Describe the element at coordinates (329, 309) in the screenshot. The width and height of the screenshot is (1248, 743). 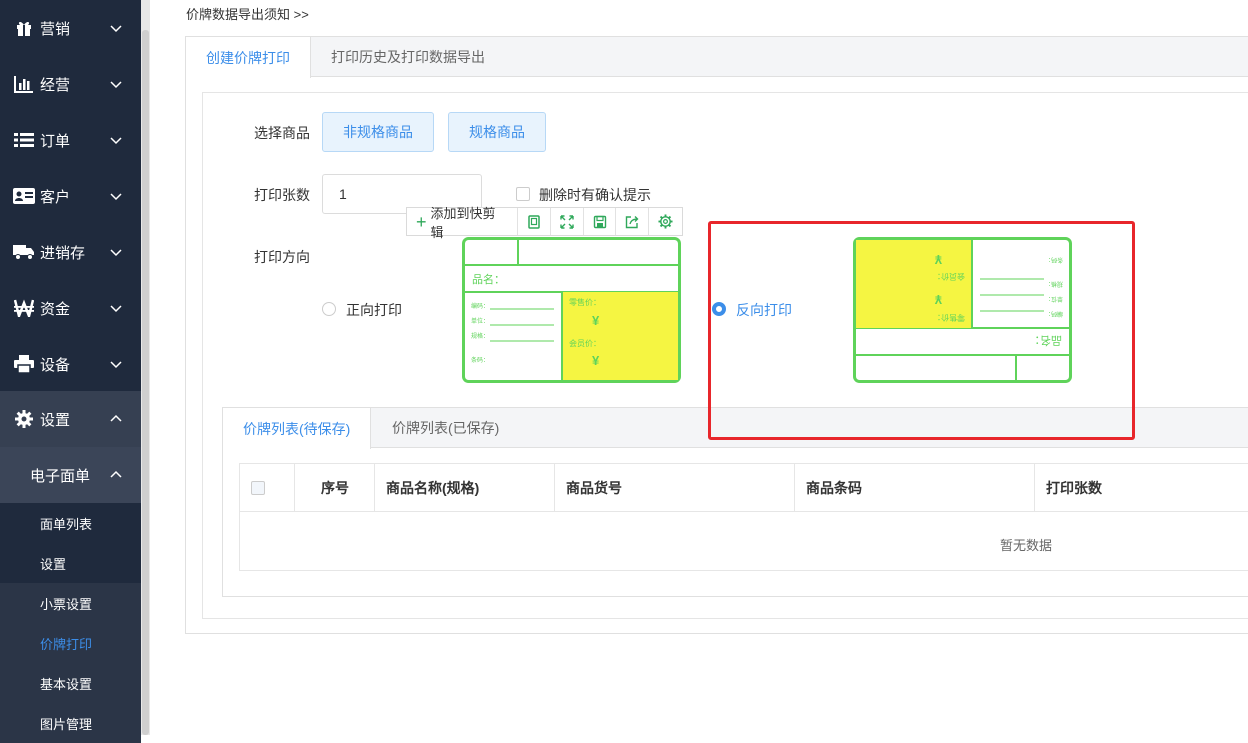
I see `forward-print-radio` at that location.